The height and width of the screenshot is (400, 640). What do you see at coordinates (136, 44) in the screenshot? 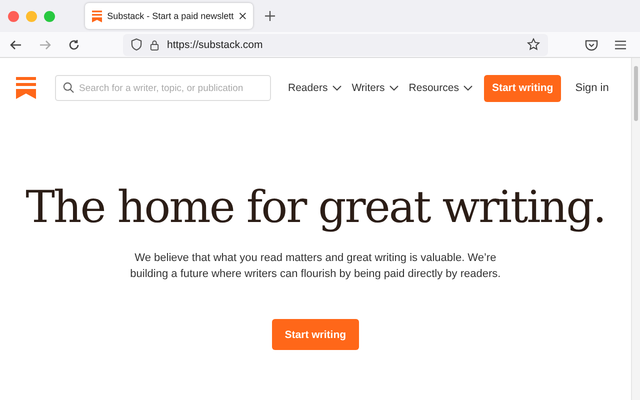
I see `shield-icon` at bounding box center [136, 44].